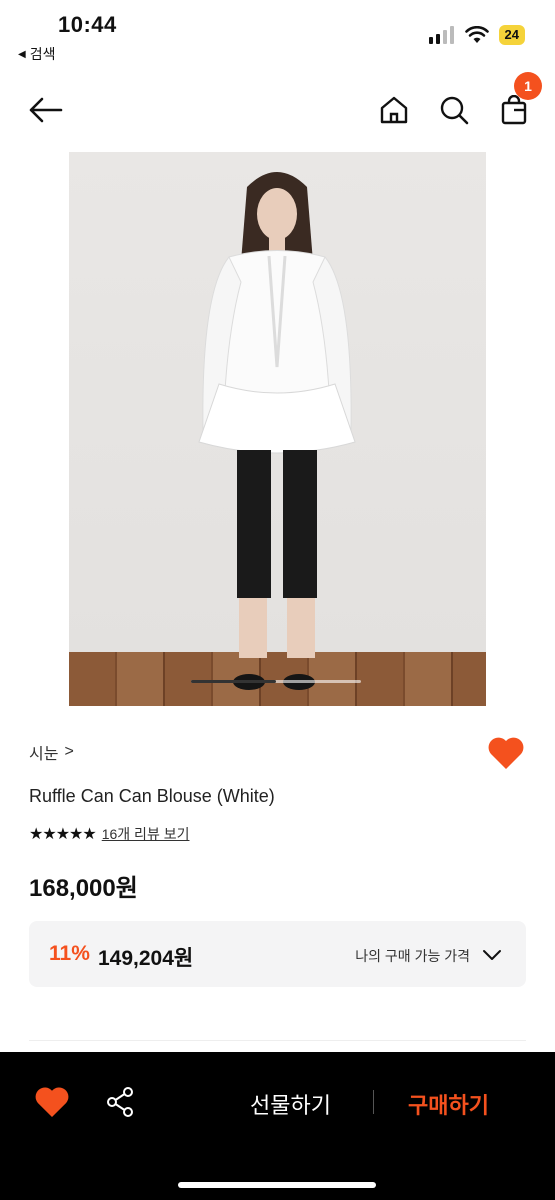  What do you see at coordinates (277, 954) in the screenshot?
I see `my-price-panel: 11% 149,204원 나의 구매 가능 가격` at bounding box center [277, 954].